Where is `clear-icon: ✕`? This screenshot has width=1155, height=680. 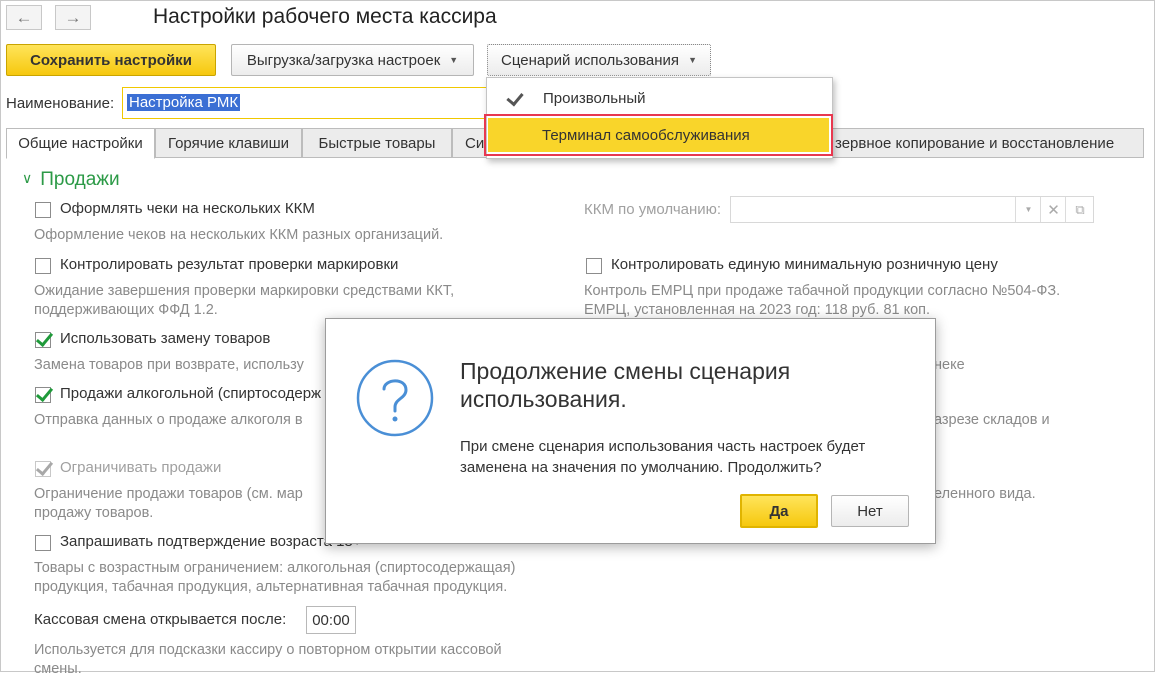 clear-icon: ✕ is located at coordinates (1053, 209).